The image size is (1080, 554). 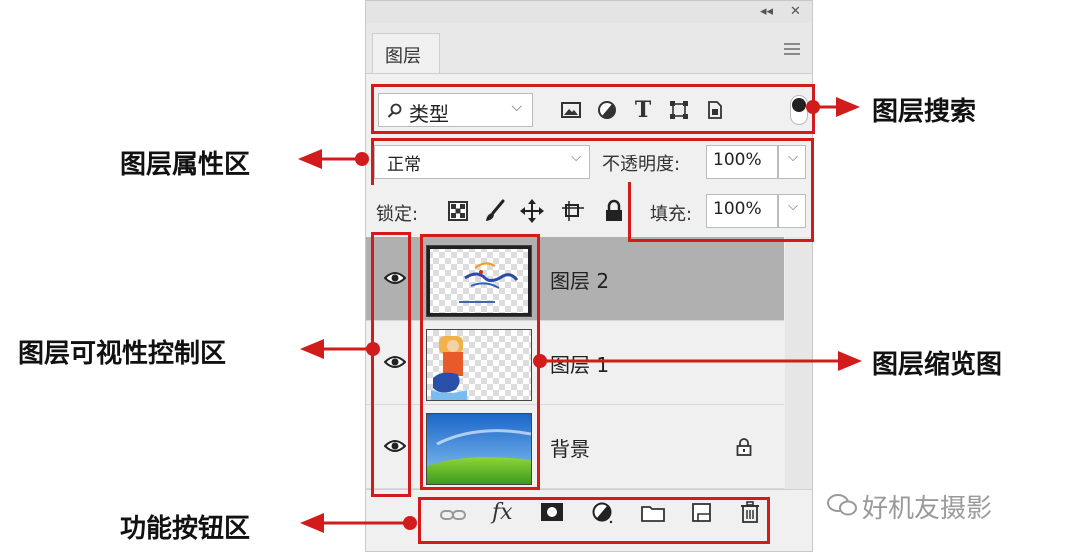 What do you see at coordinates (927, 509) in the screenshot?
I see `watermark-text: 好机友摄影` at bounding box center [927, 509].